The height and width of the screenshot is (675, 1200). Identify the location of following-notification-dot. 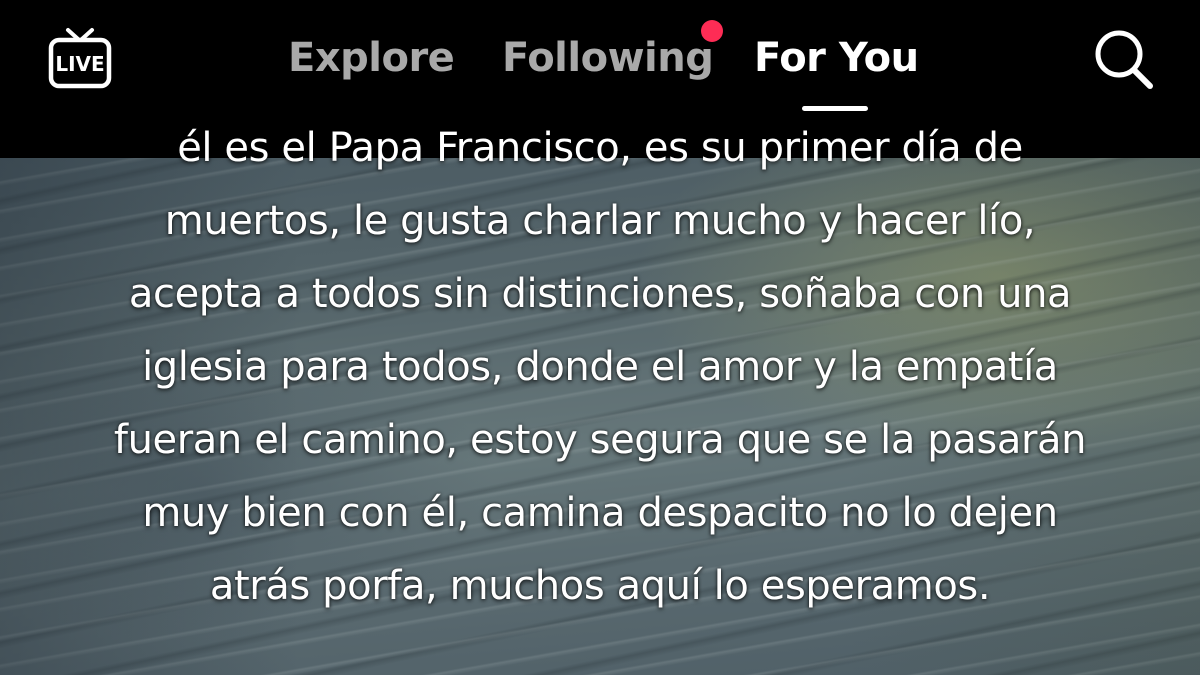
(712, 31).